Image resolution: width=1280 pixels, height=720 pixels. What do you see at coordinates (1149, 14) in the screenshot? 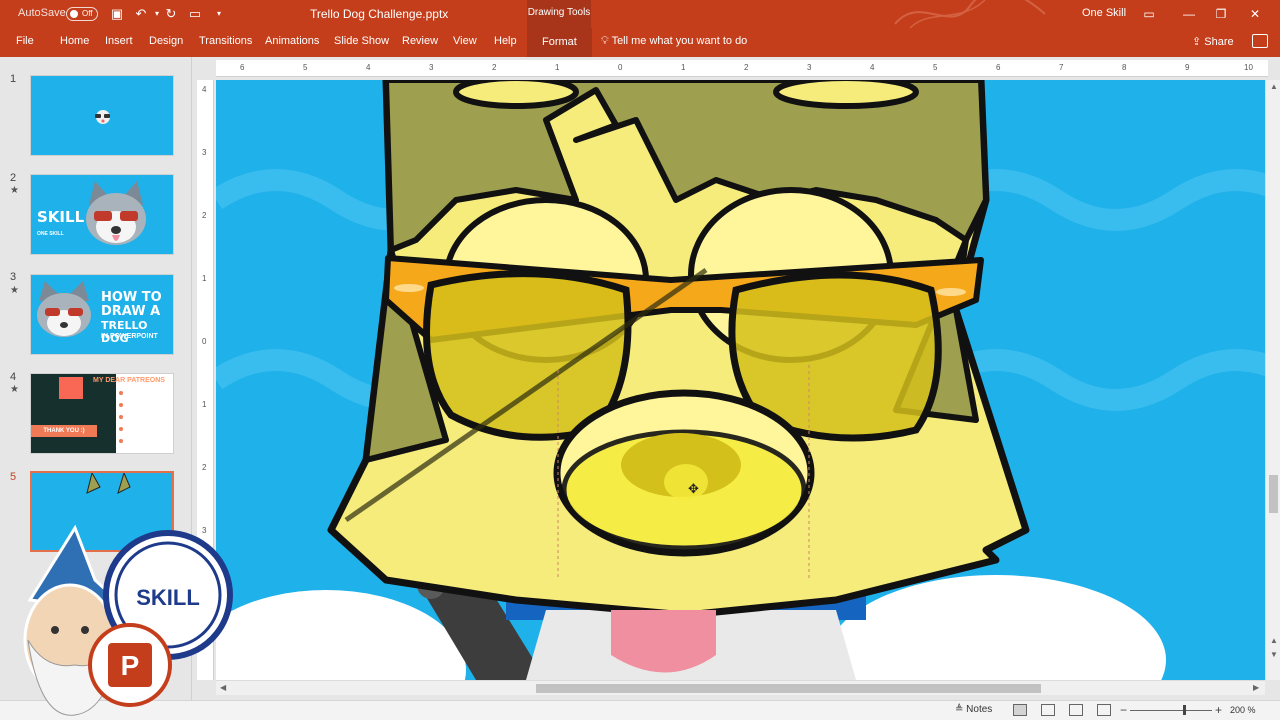
I see `ribbon-display-icon: ▭` at bounding box center [1149, 14].